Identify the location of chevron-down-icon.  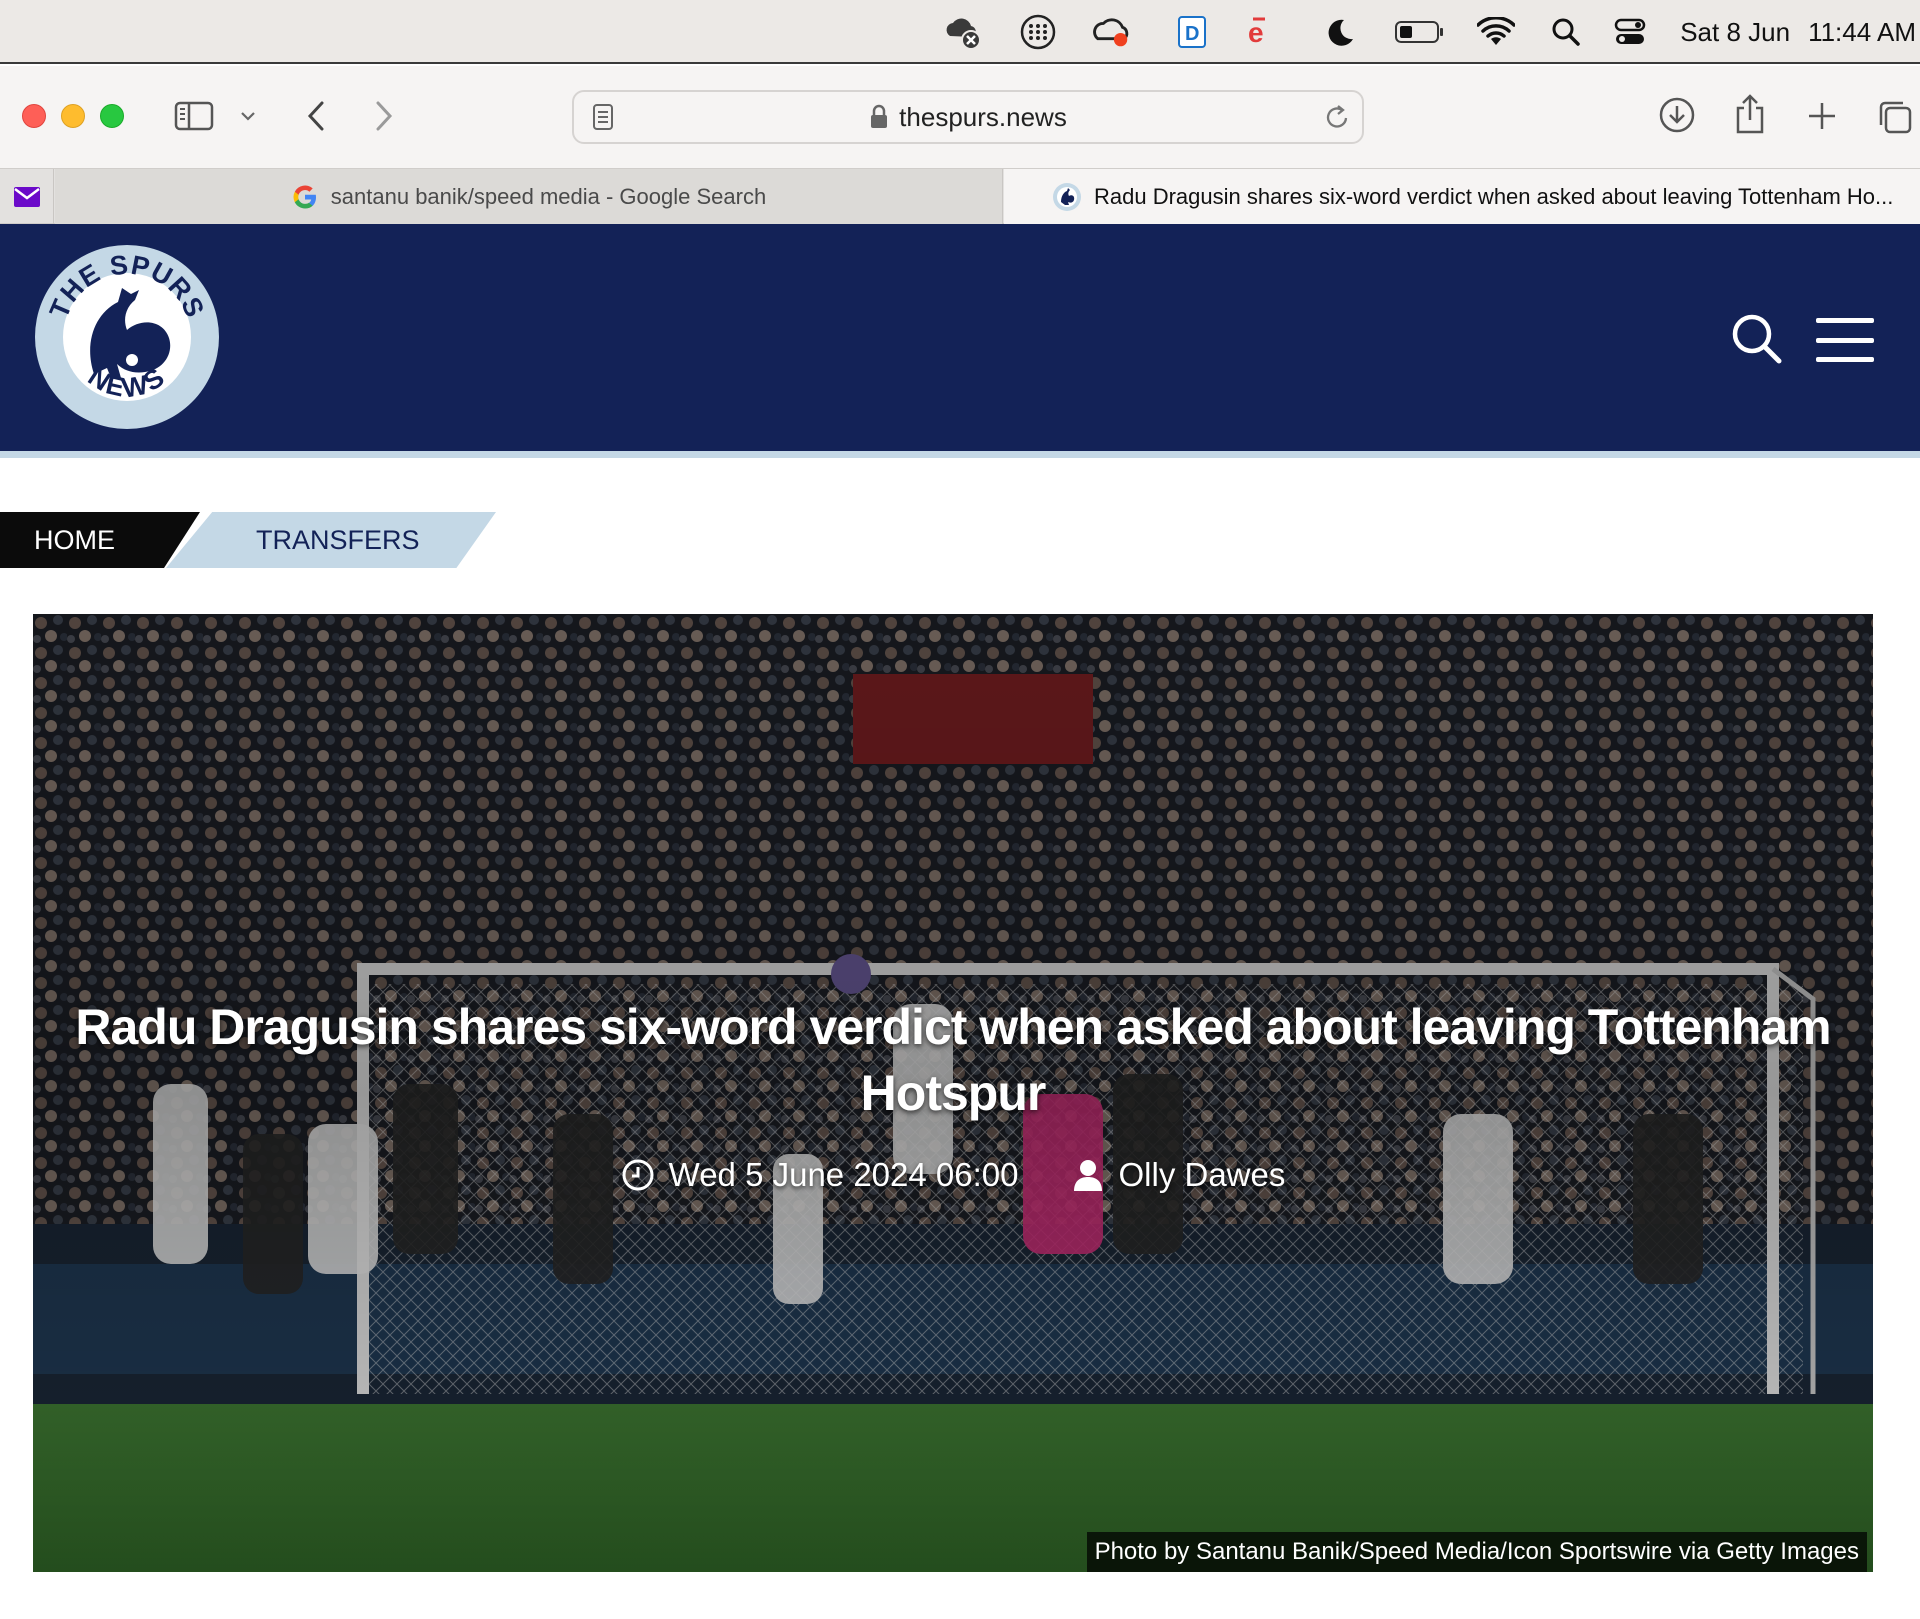
(248, 116).